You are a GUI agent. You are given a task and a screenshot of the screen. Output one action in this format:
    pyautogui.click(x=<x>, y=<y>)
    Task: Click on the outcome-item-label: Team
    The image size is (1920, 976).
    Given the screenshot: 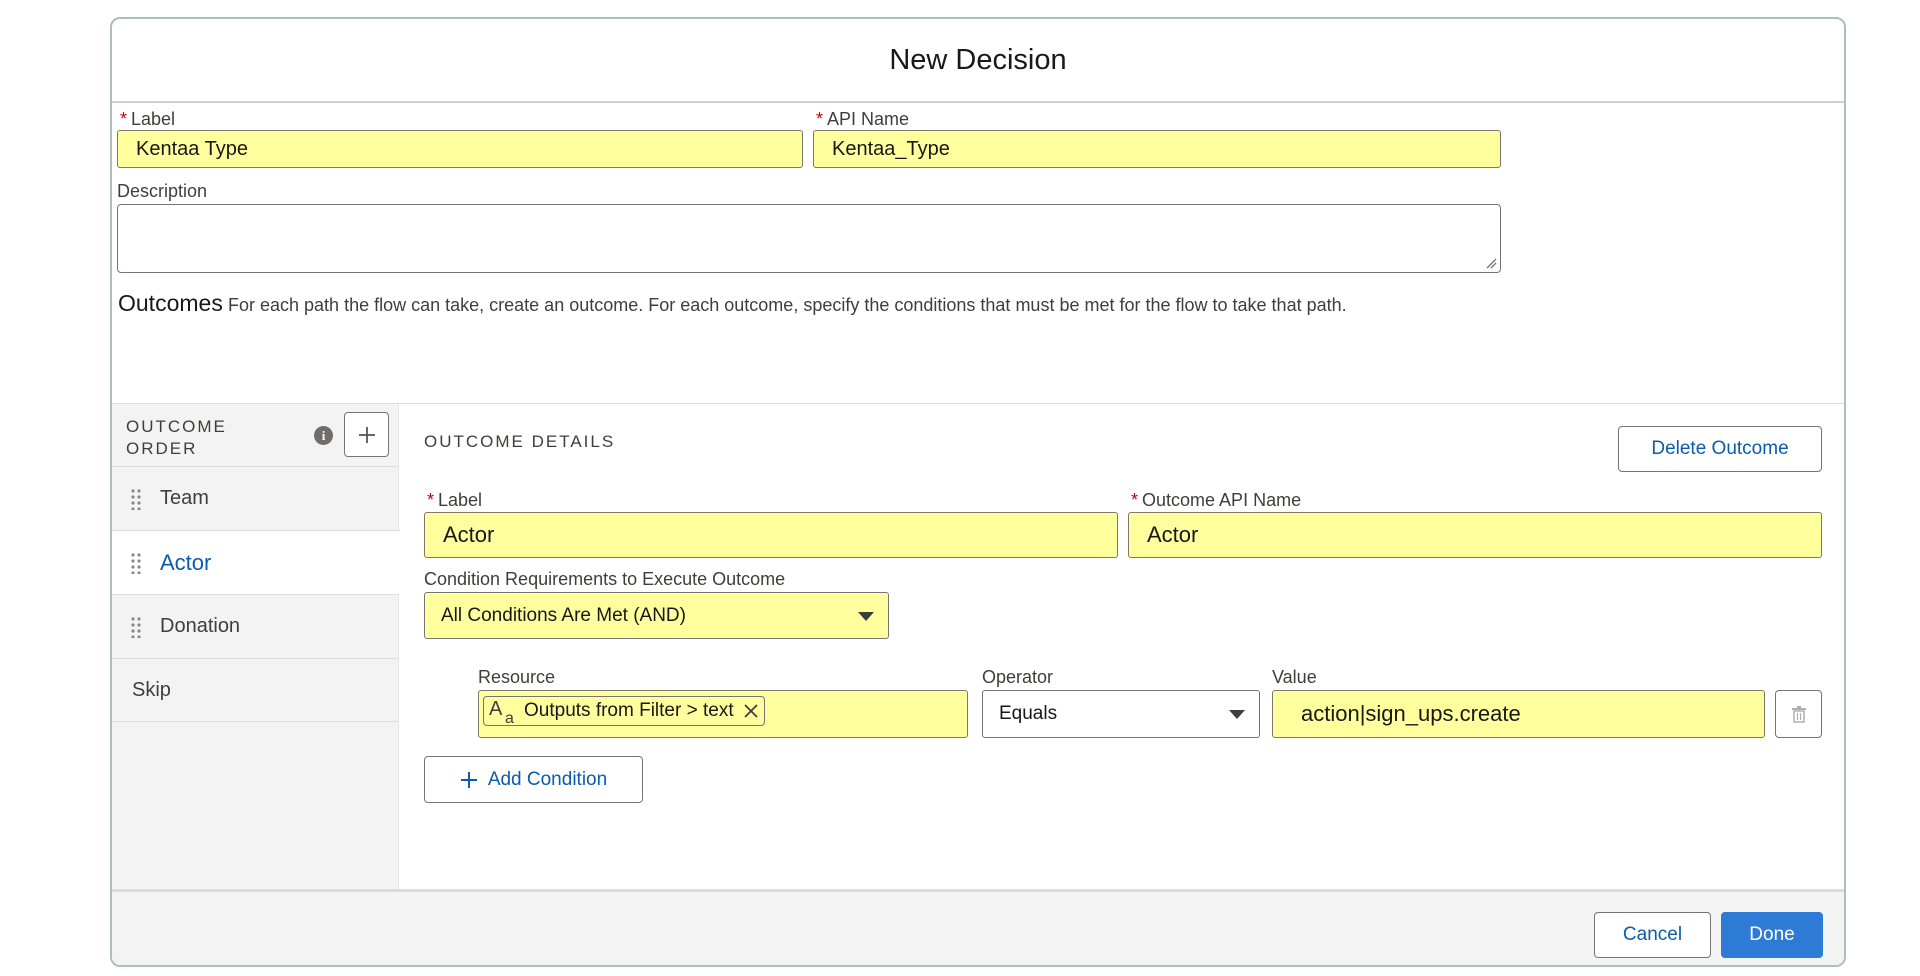 What is the action you would take?
    pyautogui.click(x=184, y=498)
    